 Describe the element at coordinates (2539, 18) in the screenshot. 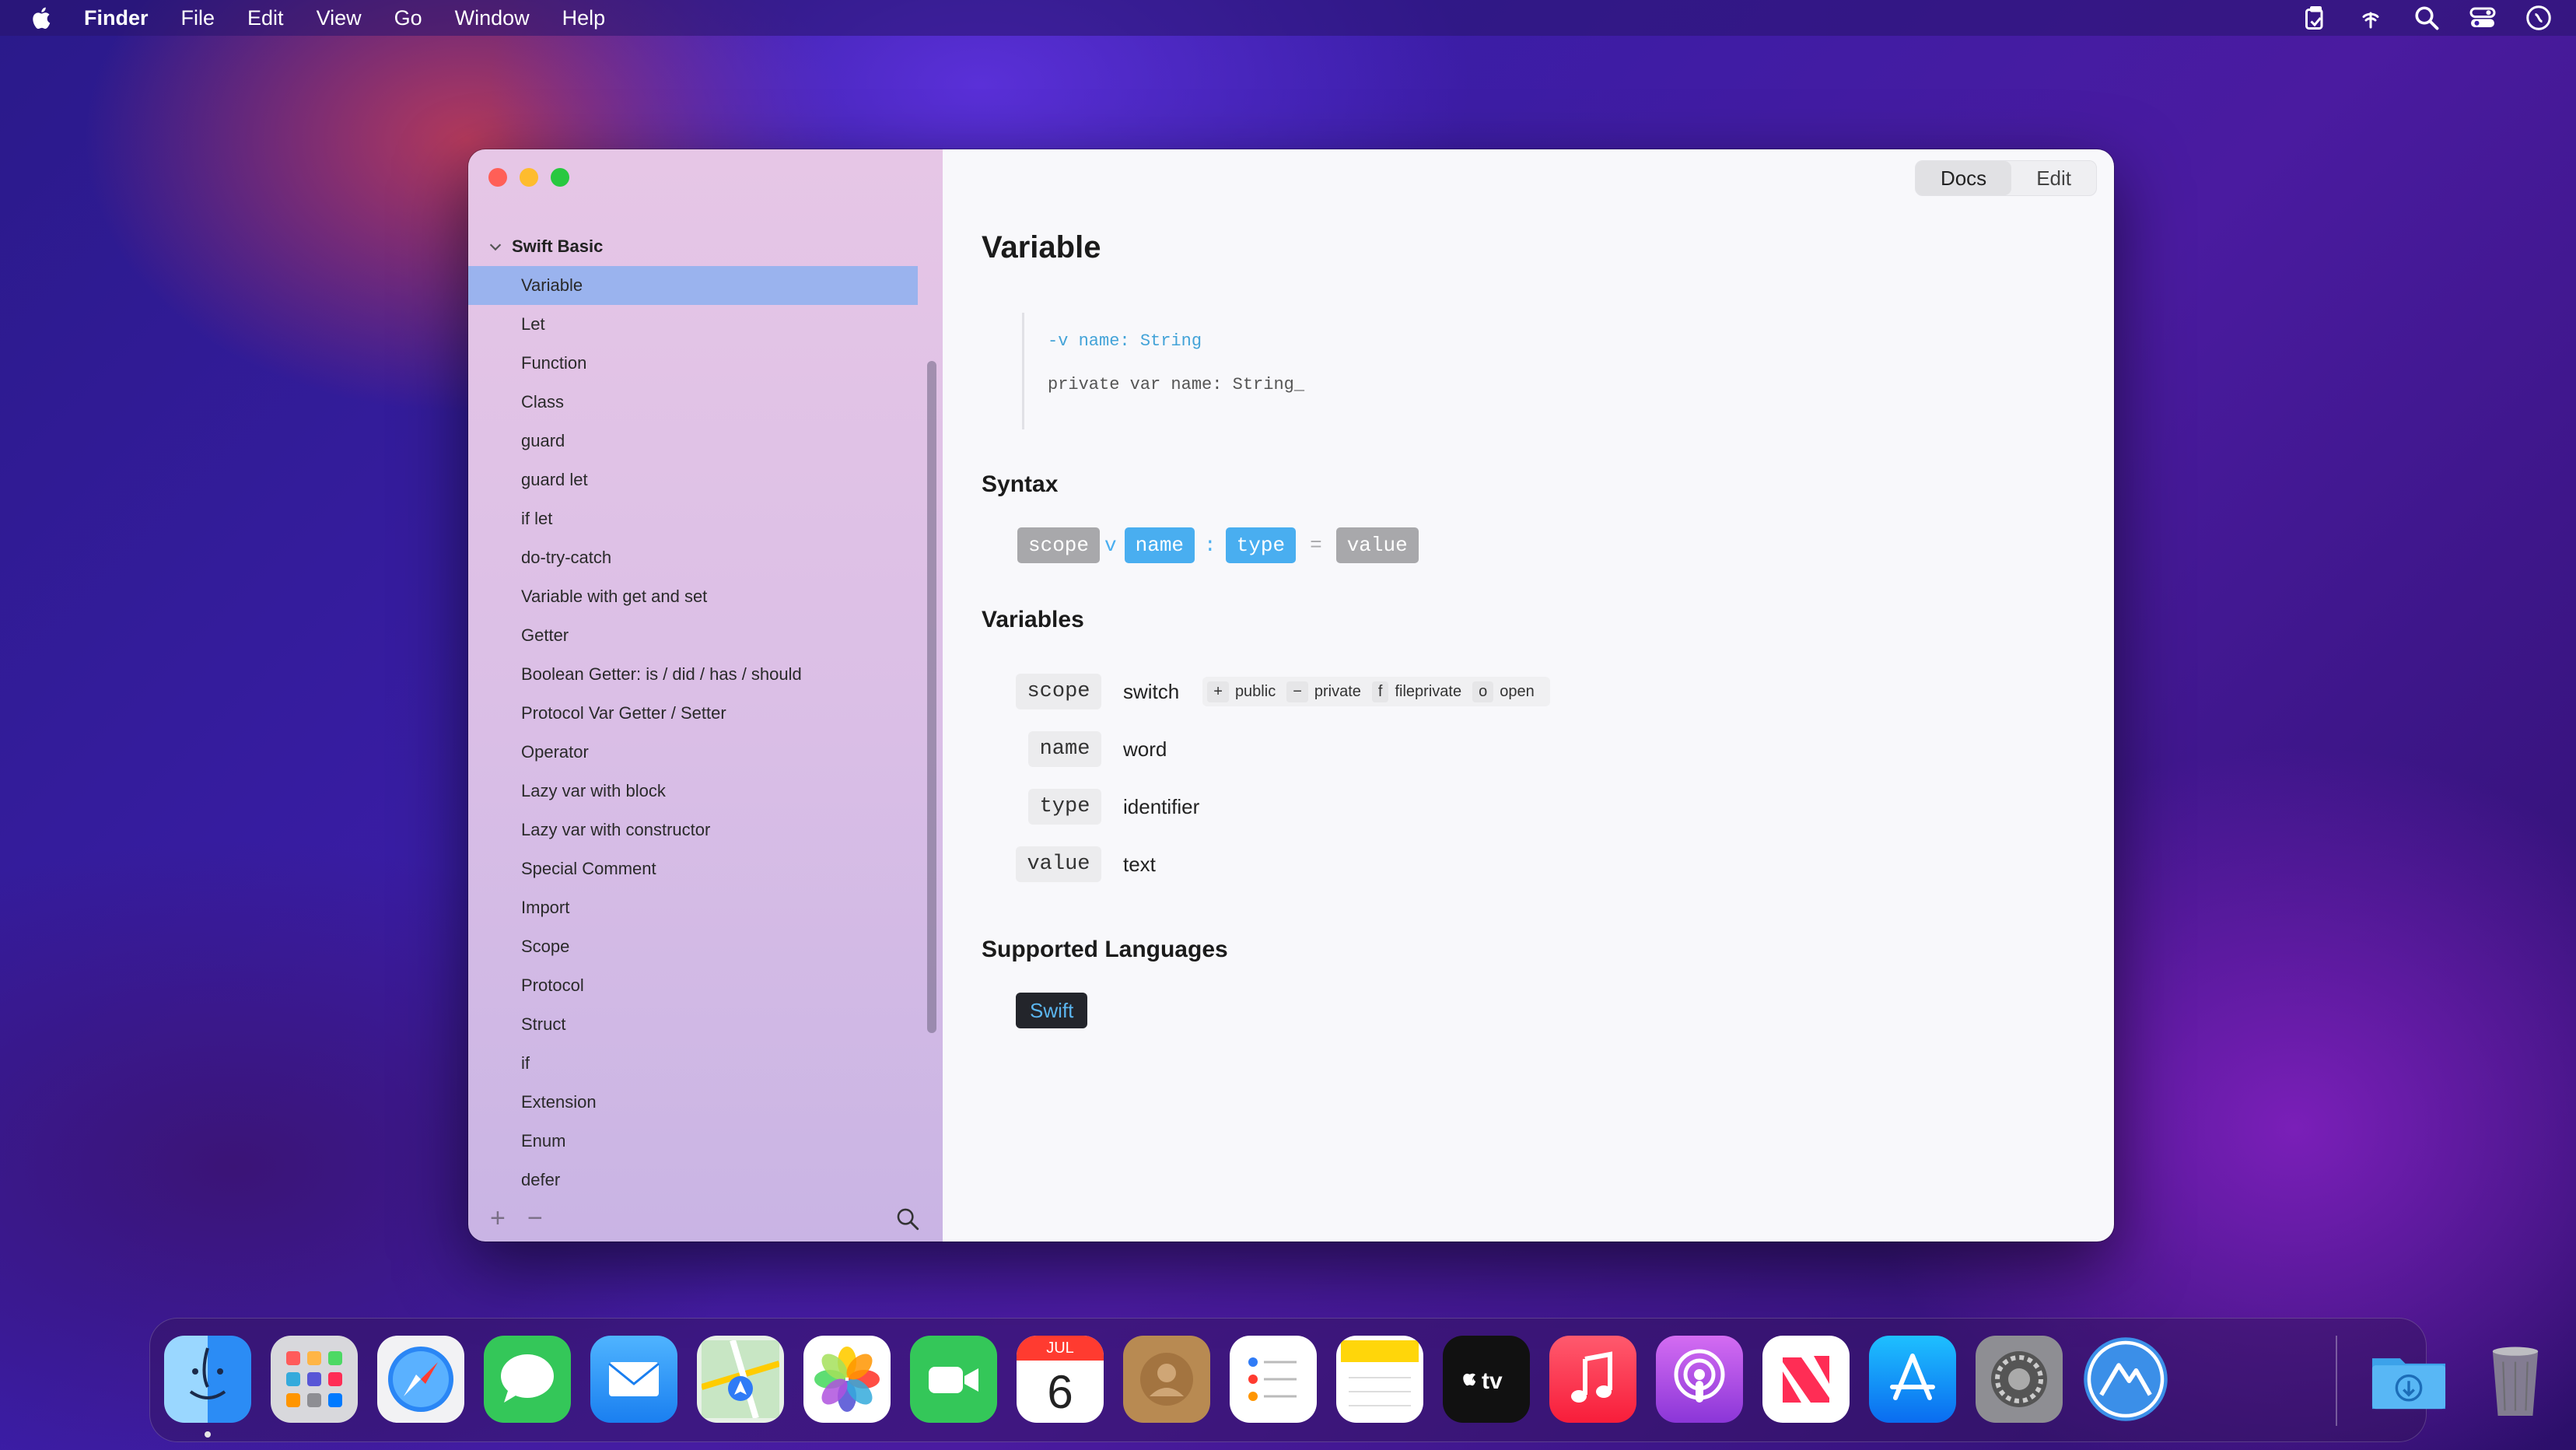

I see `siri-icon` at that location.